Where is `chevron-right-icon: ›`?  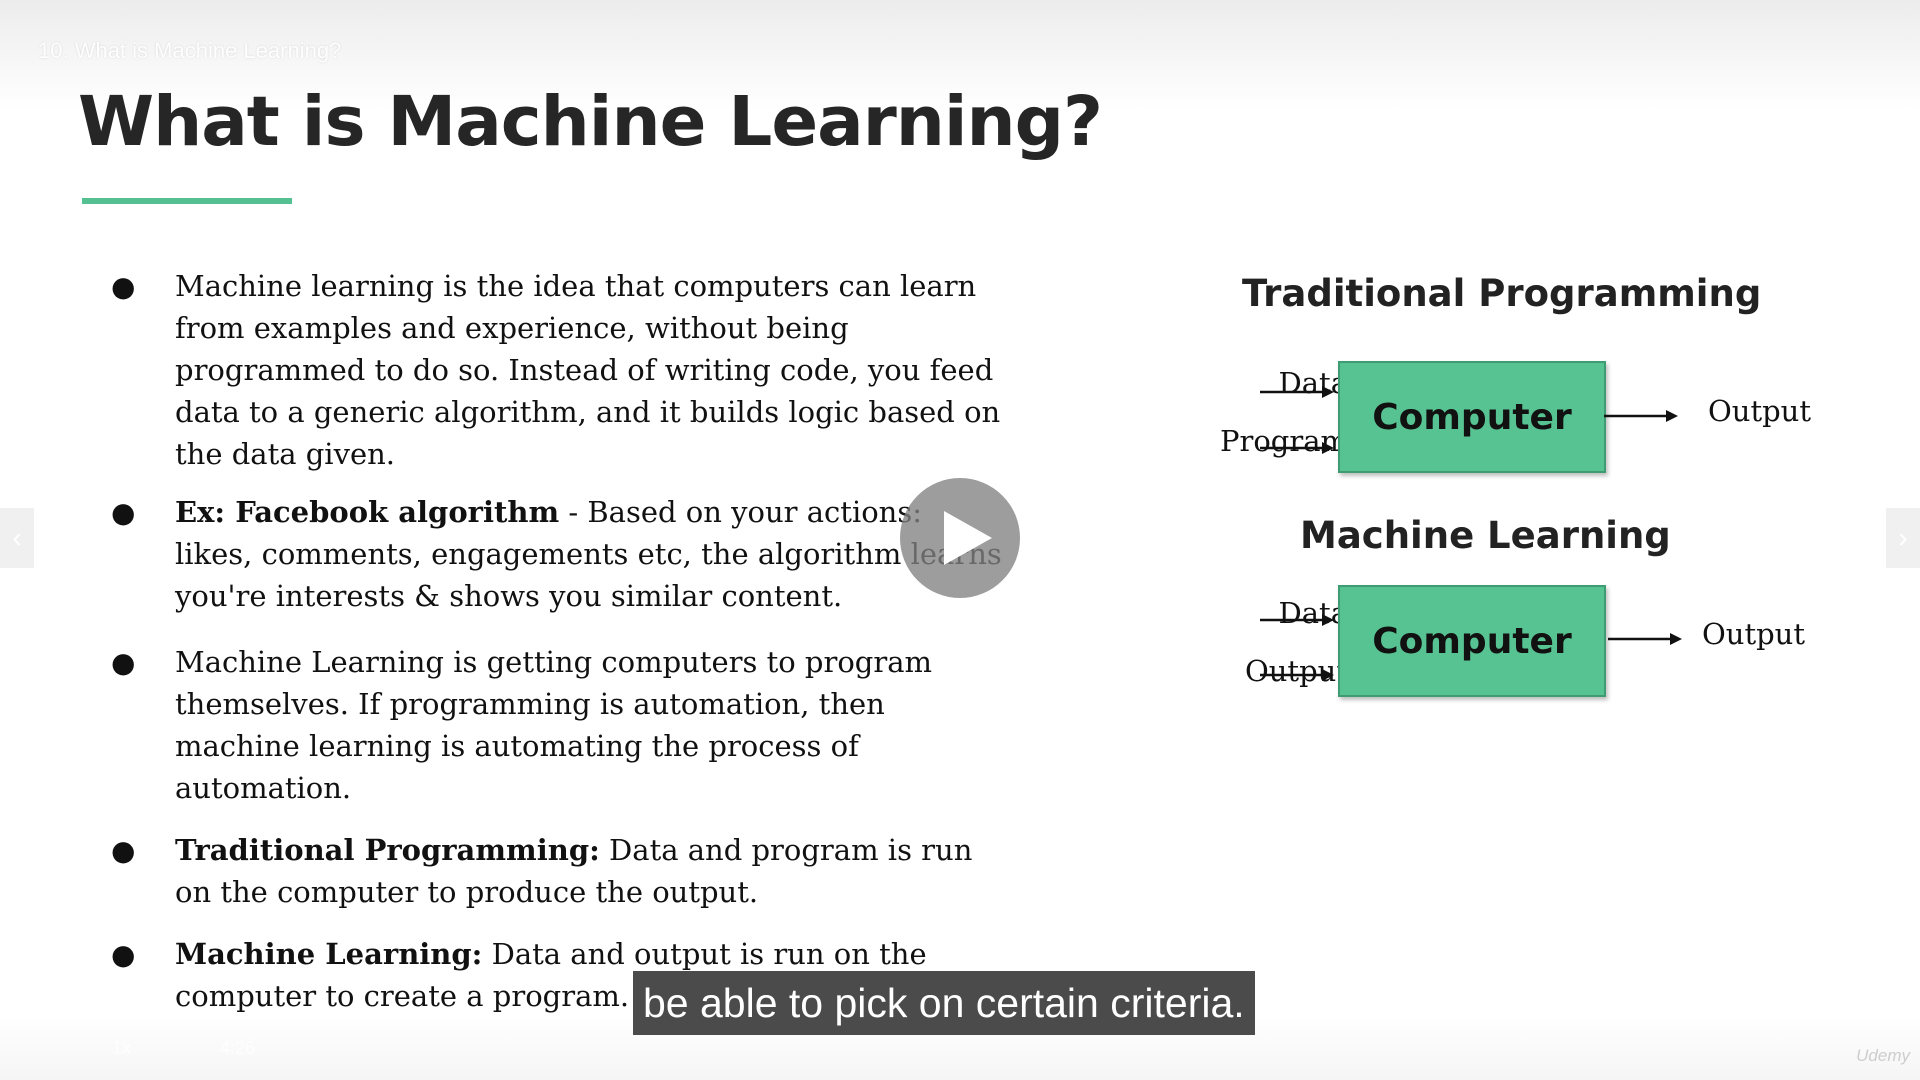 chevron-right-icon: › is located at coordinates (1903, 537).